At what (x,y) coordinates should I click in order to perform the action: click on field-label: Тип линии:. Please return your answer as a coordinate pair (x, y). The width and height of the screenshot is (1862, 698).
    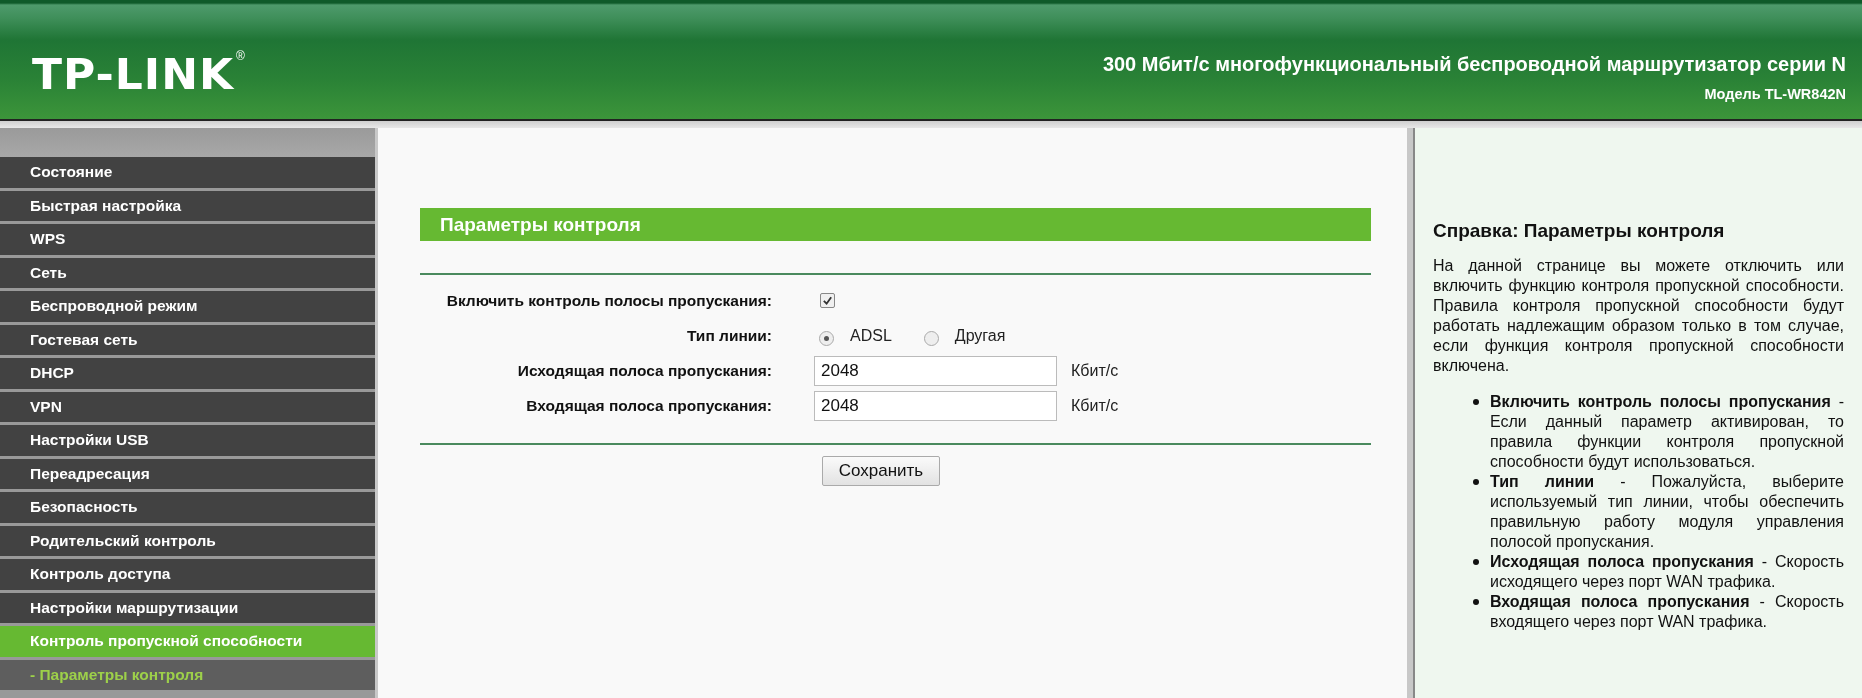
    Looking at the image, I should click on (728, 335).